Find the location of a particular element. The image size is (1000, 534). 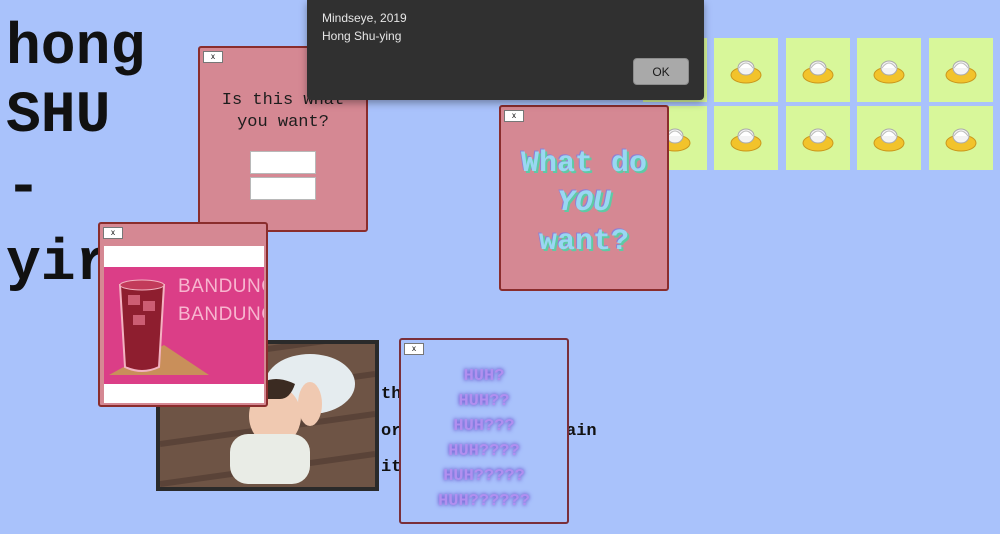

product-footer-bar is located at coordinates (184, 393).